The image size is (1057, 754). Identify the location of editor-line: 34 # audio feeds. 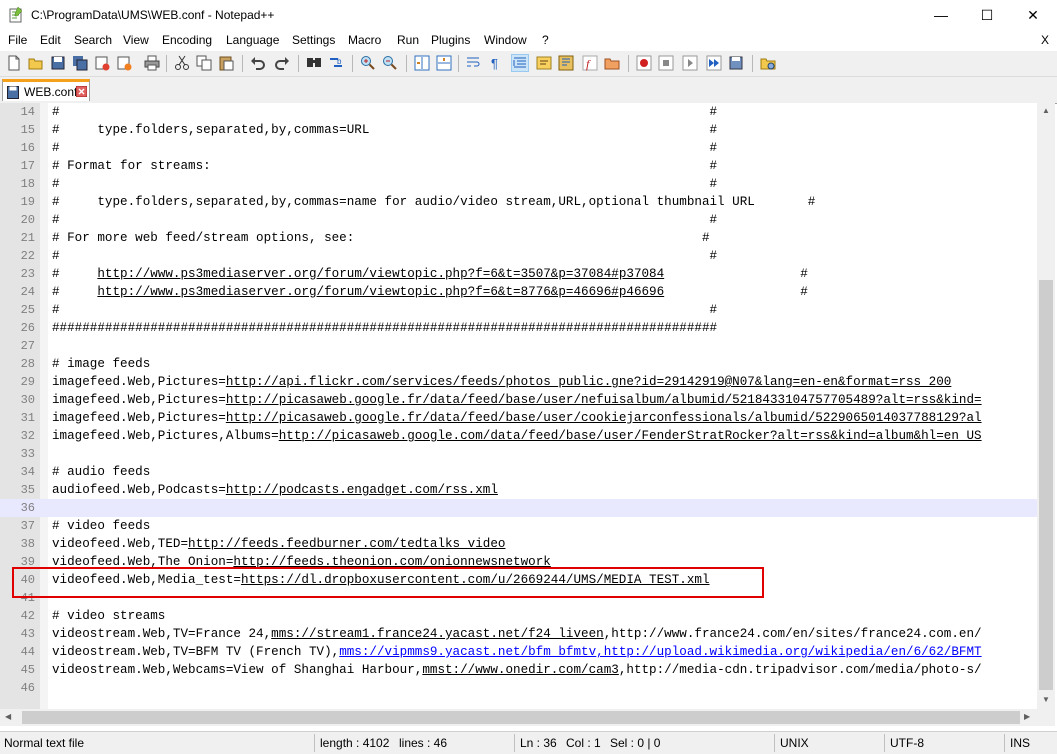
(518, 472).